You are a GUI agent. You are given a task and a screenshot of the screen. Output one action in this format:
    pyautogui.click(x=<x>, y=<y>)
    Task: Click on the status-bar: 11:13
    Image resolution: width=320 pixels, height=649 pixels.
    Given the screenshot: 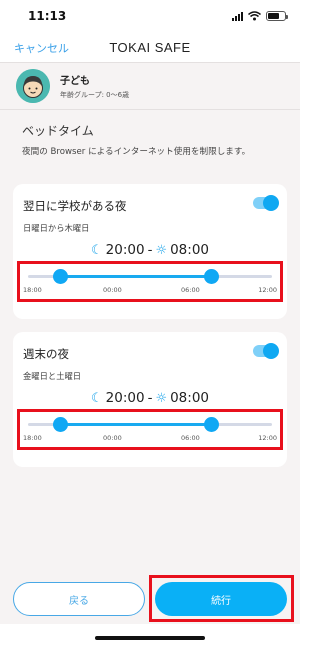 What is the action you would take?
    pyautogui.click(x=150, y=16)
    